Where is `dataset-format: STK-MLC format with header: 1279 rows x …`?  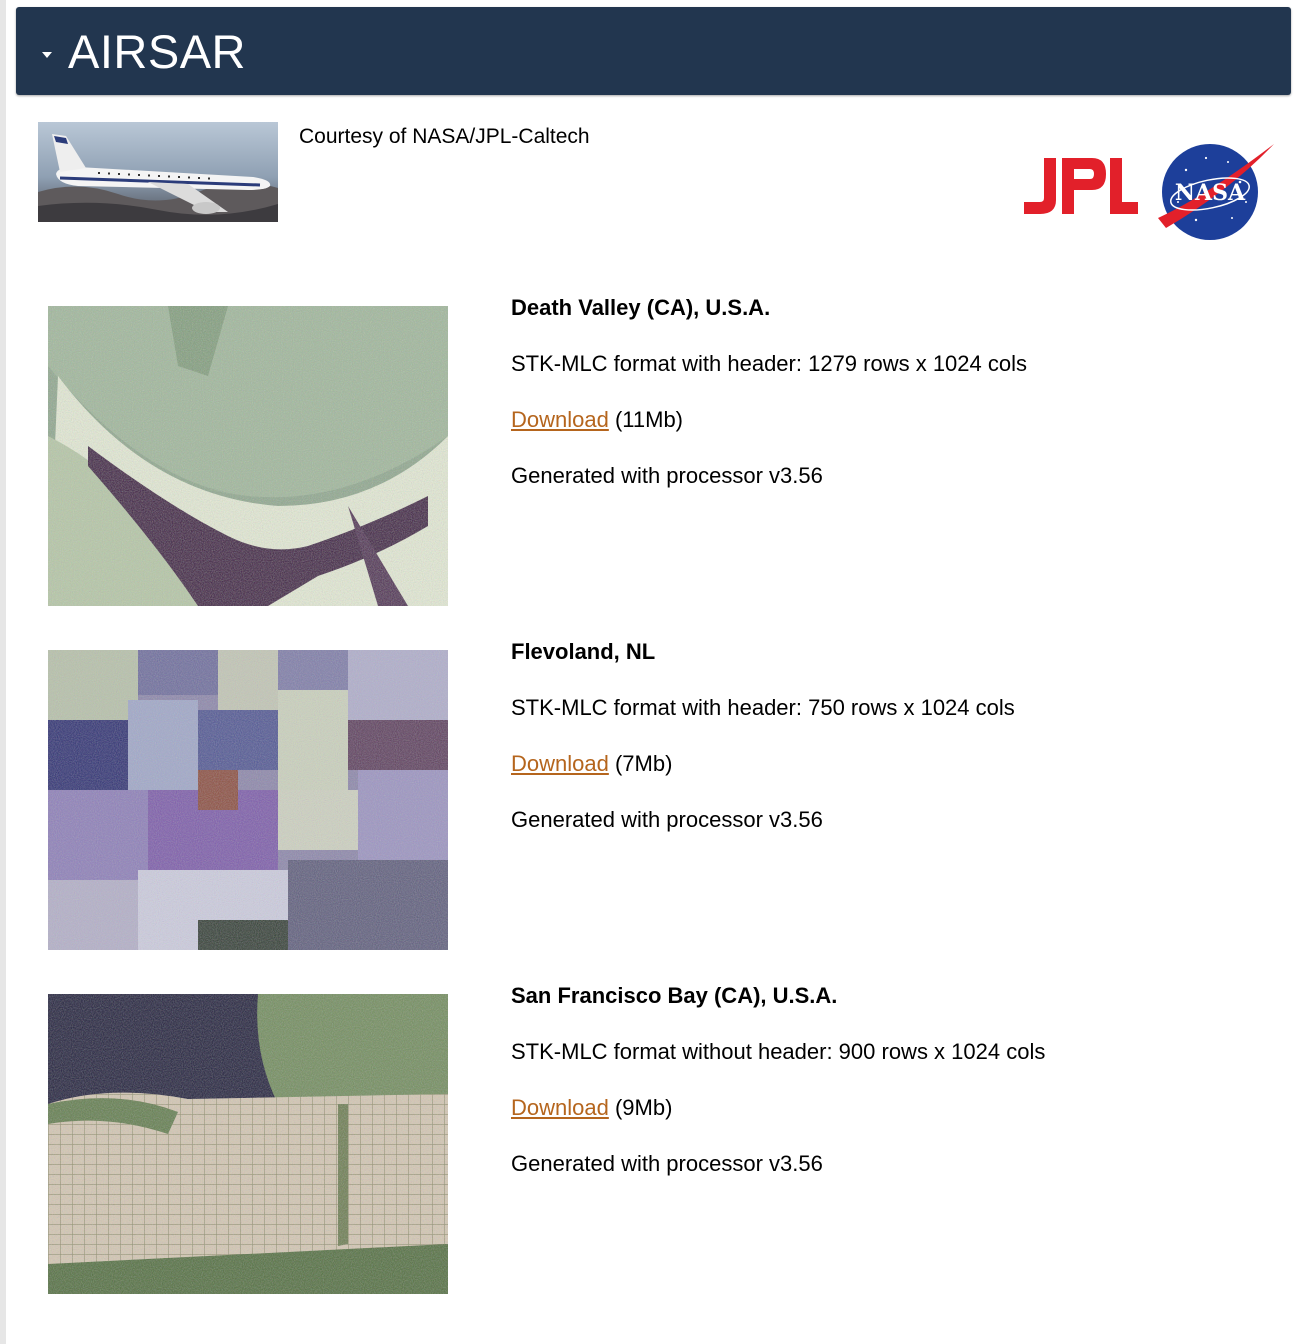
dataset-format: STK-MLC format with header: 1279 rows x … is located at coordinates (769, 363).